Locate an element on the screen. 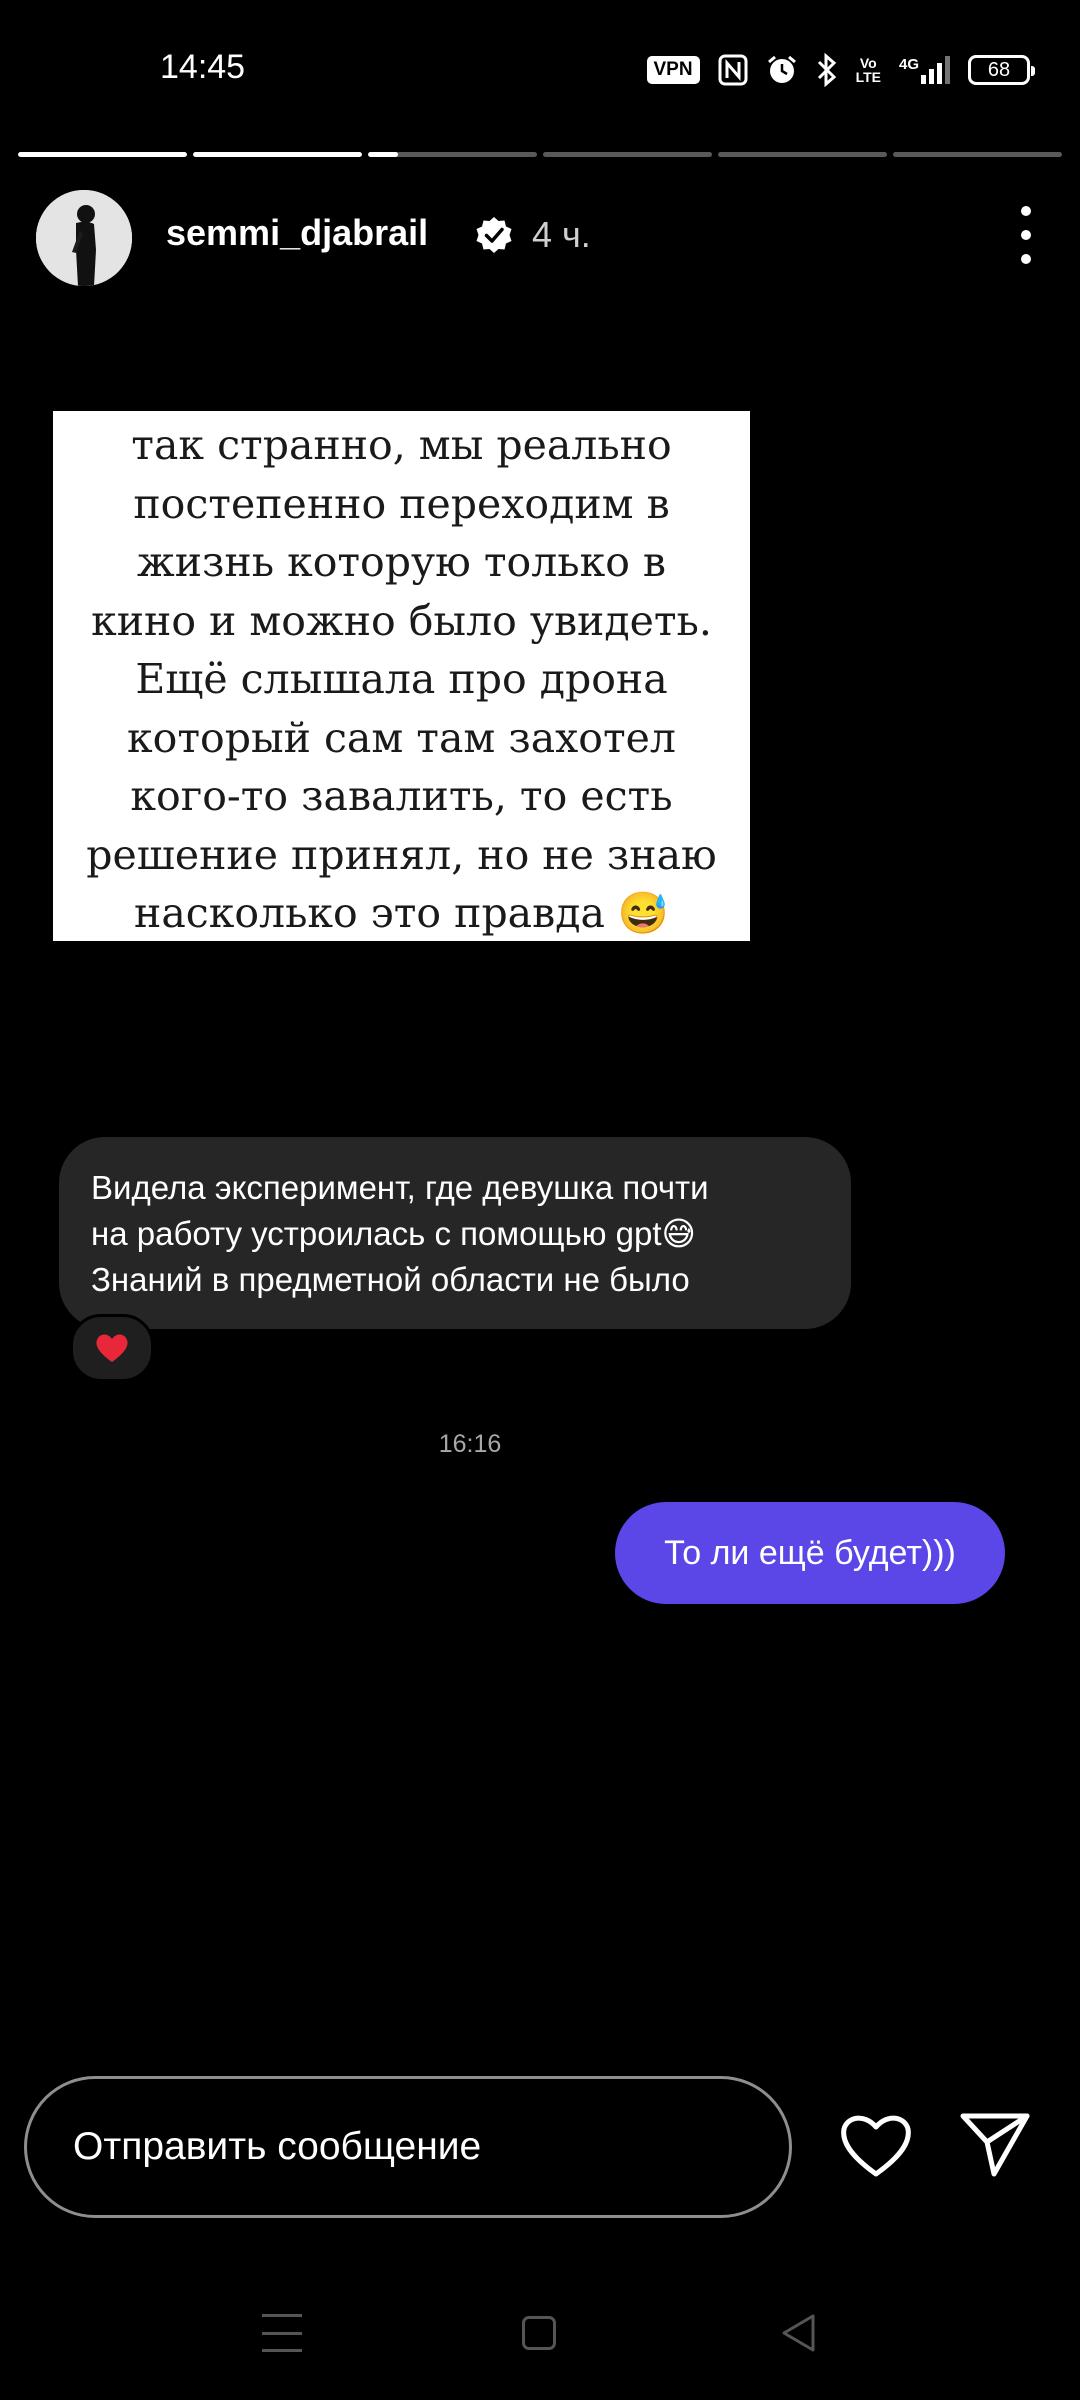 The image size is (1080, 2400). story-text-line: Ещё слышала про дрона is located at coordinates (401, 679).